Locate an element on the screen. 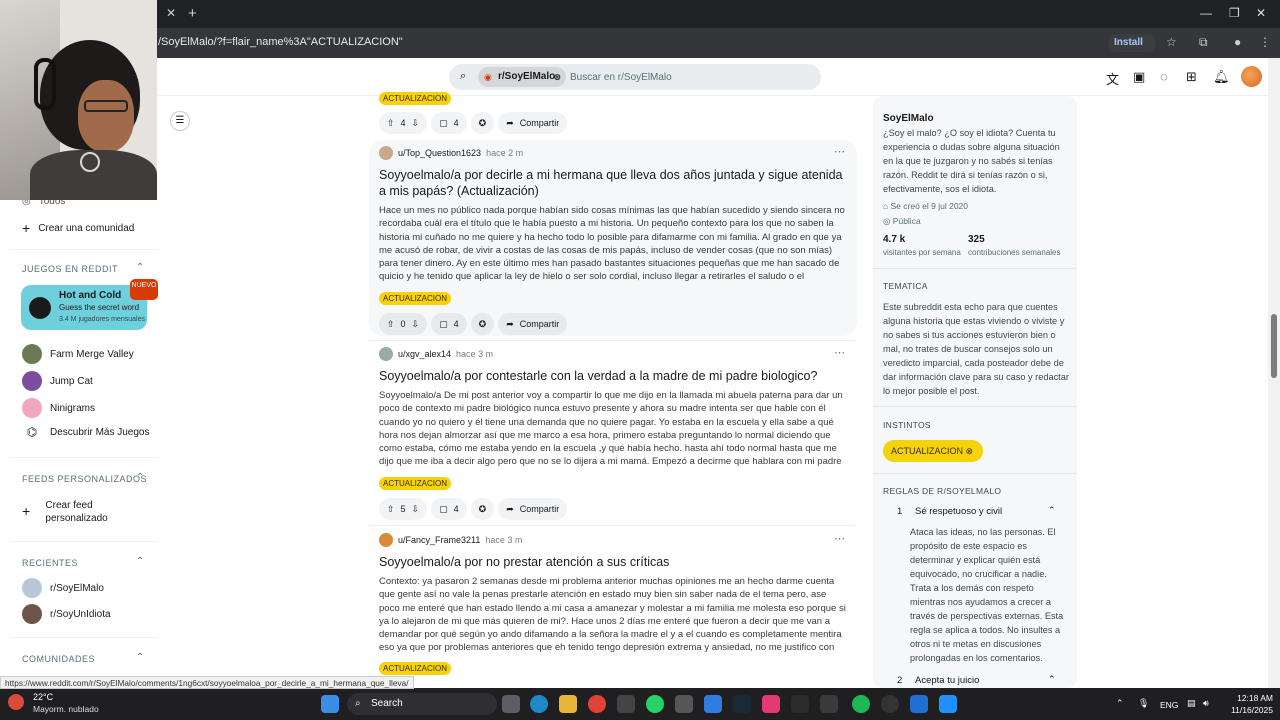 Image resolution: width=1280 pixels, height=720 pixels. clock-date: 11/16/2025 is located at coordinates (1246, 710).